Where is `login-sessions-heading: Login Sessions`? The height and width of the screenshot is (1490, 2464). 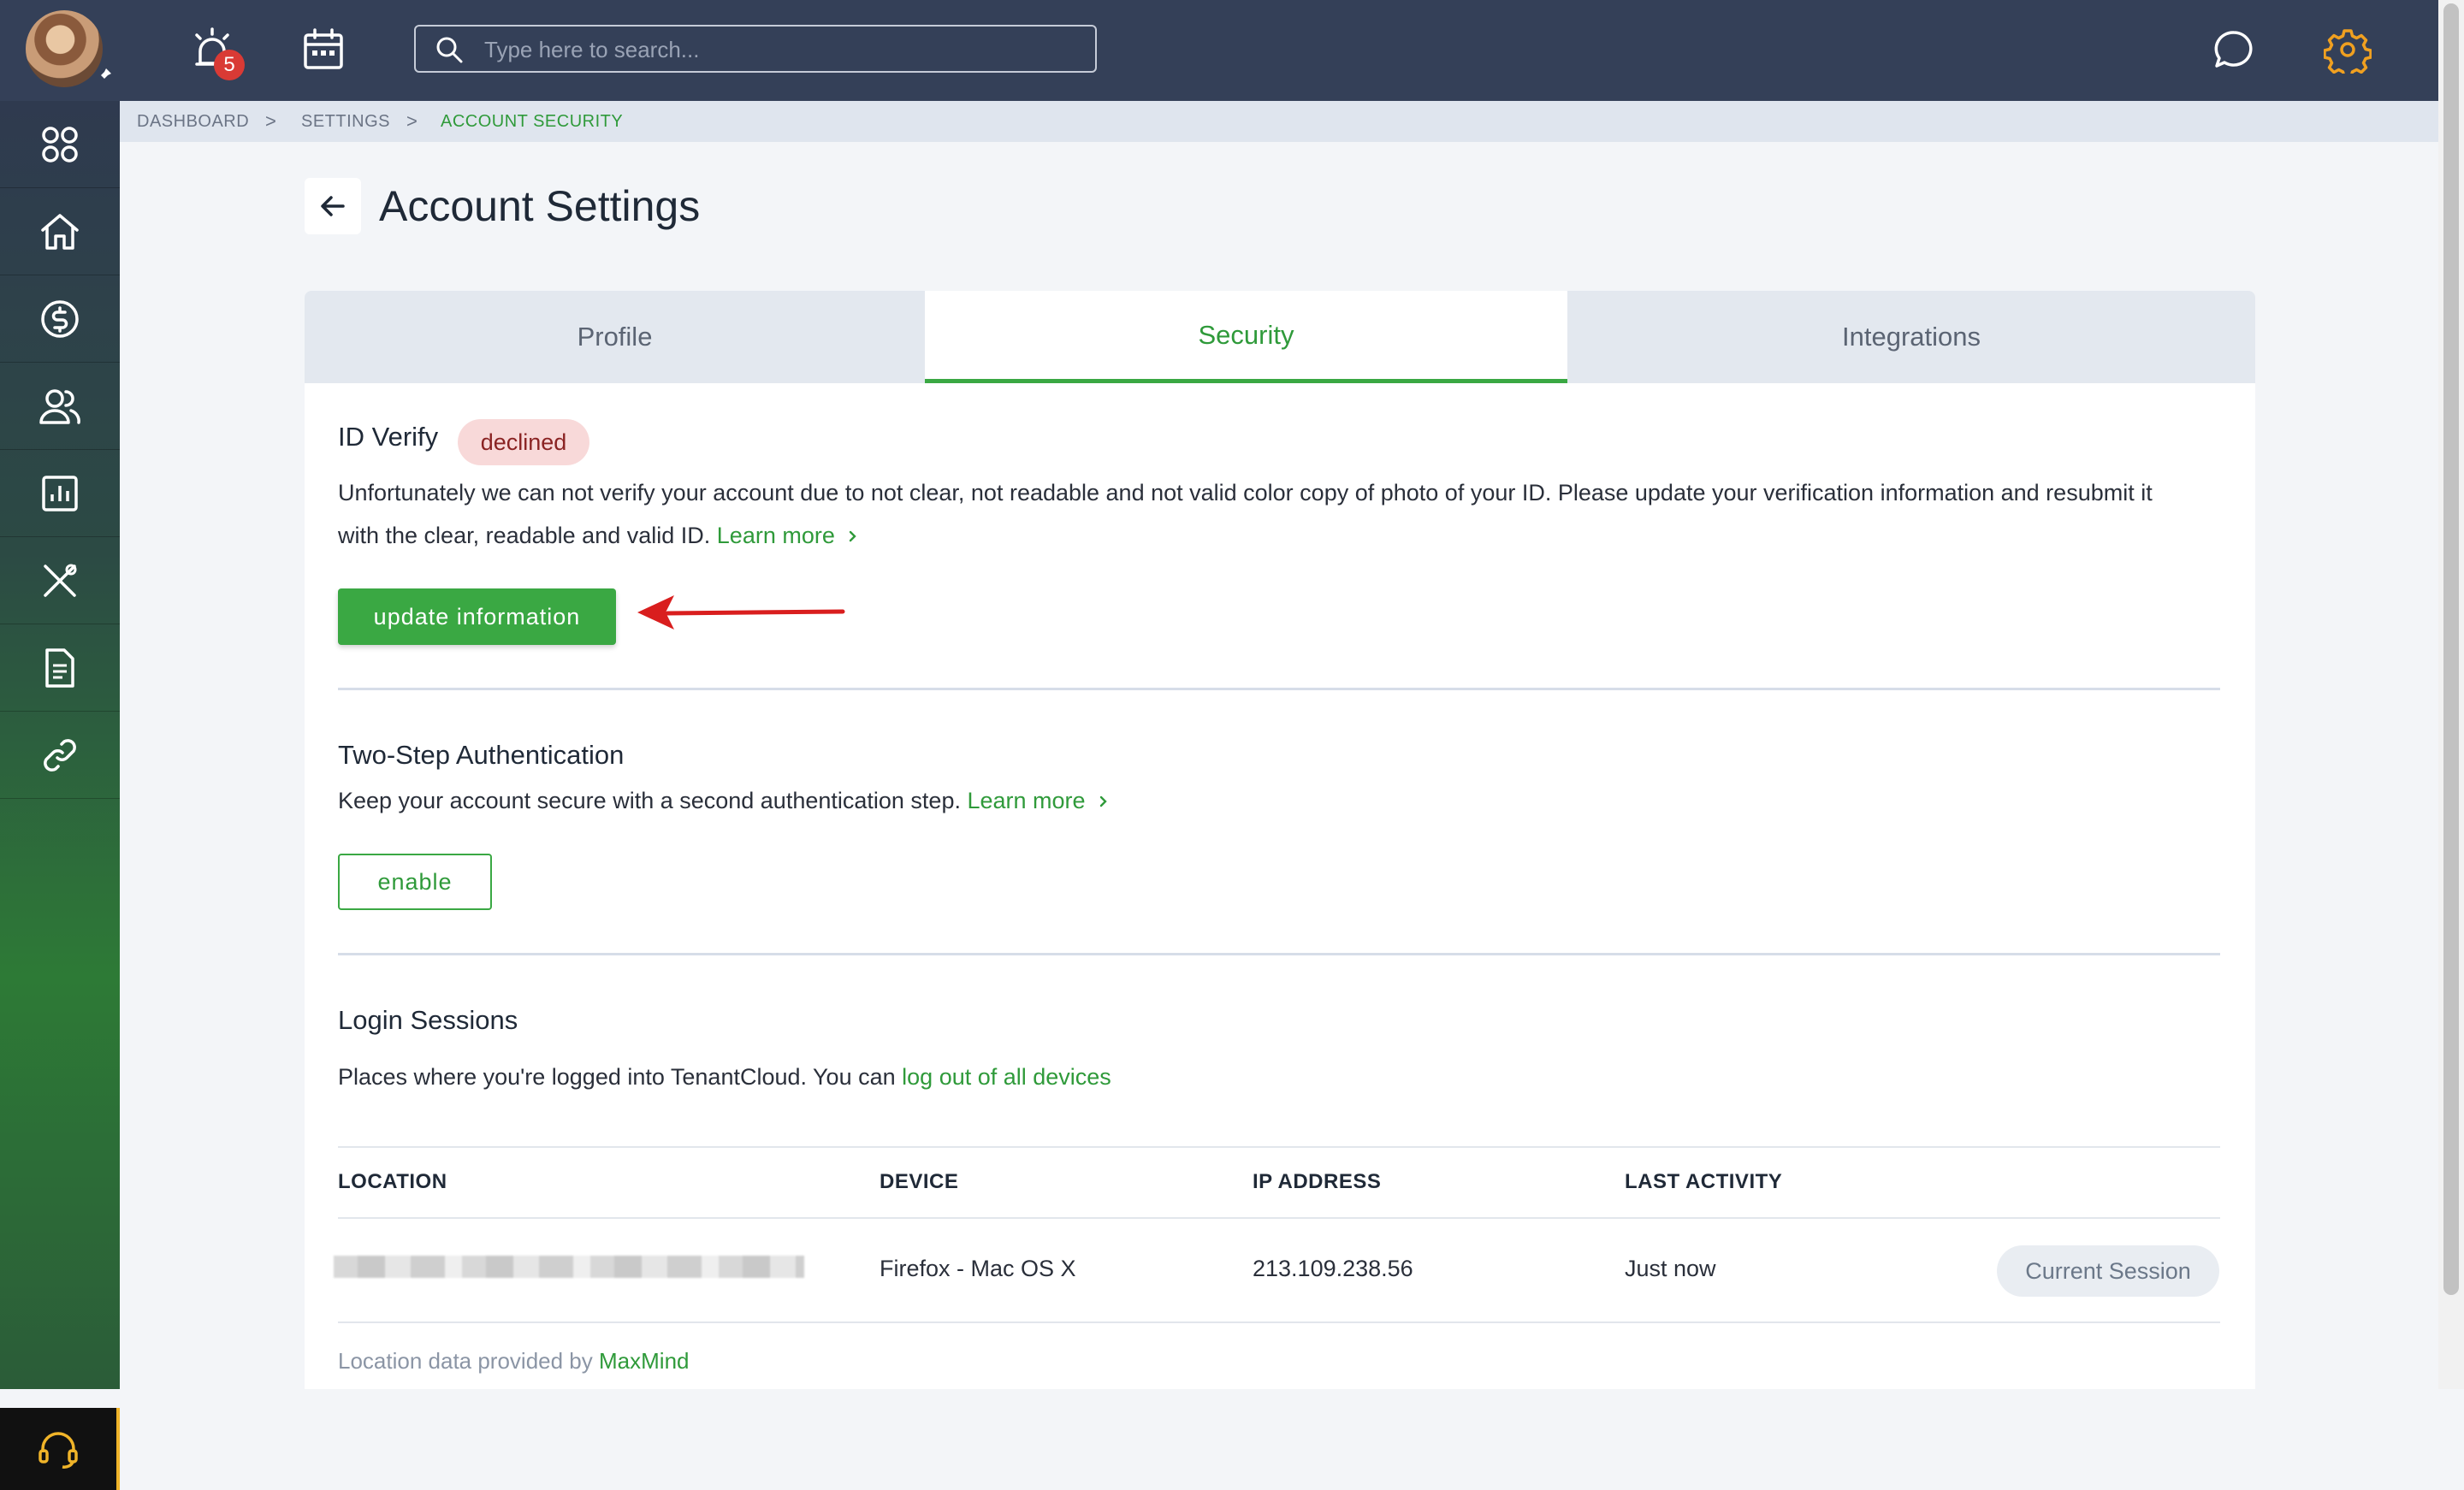 login-sessions-heading: Login Sessions is located at coordinates (428, 1020).